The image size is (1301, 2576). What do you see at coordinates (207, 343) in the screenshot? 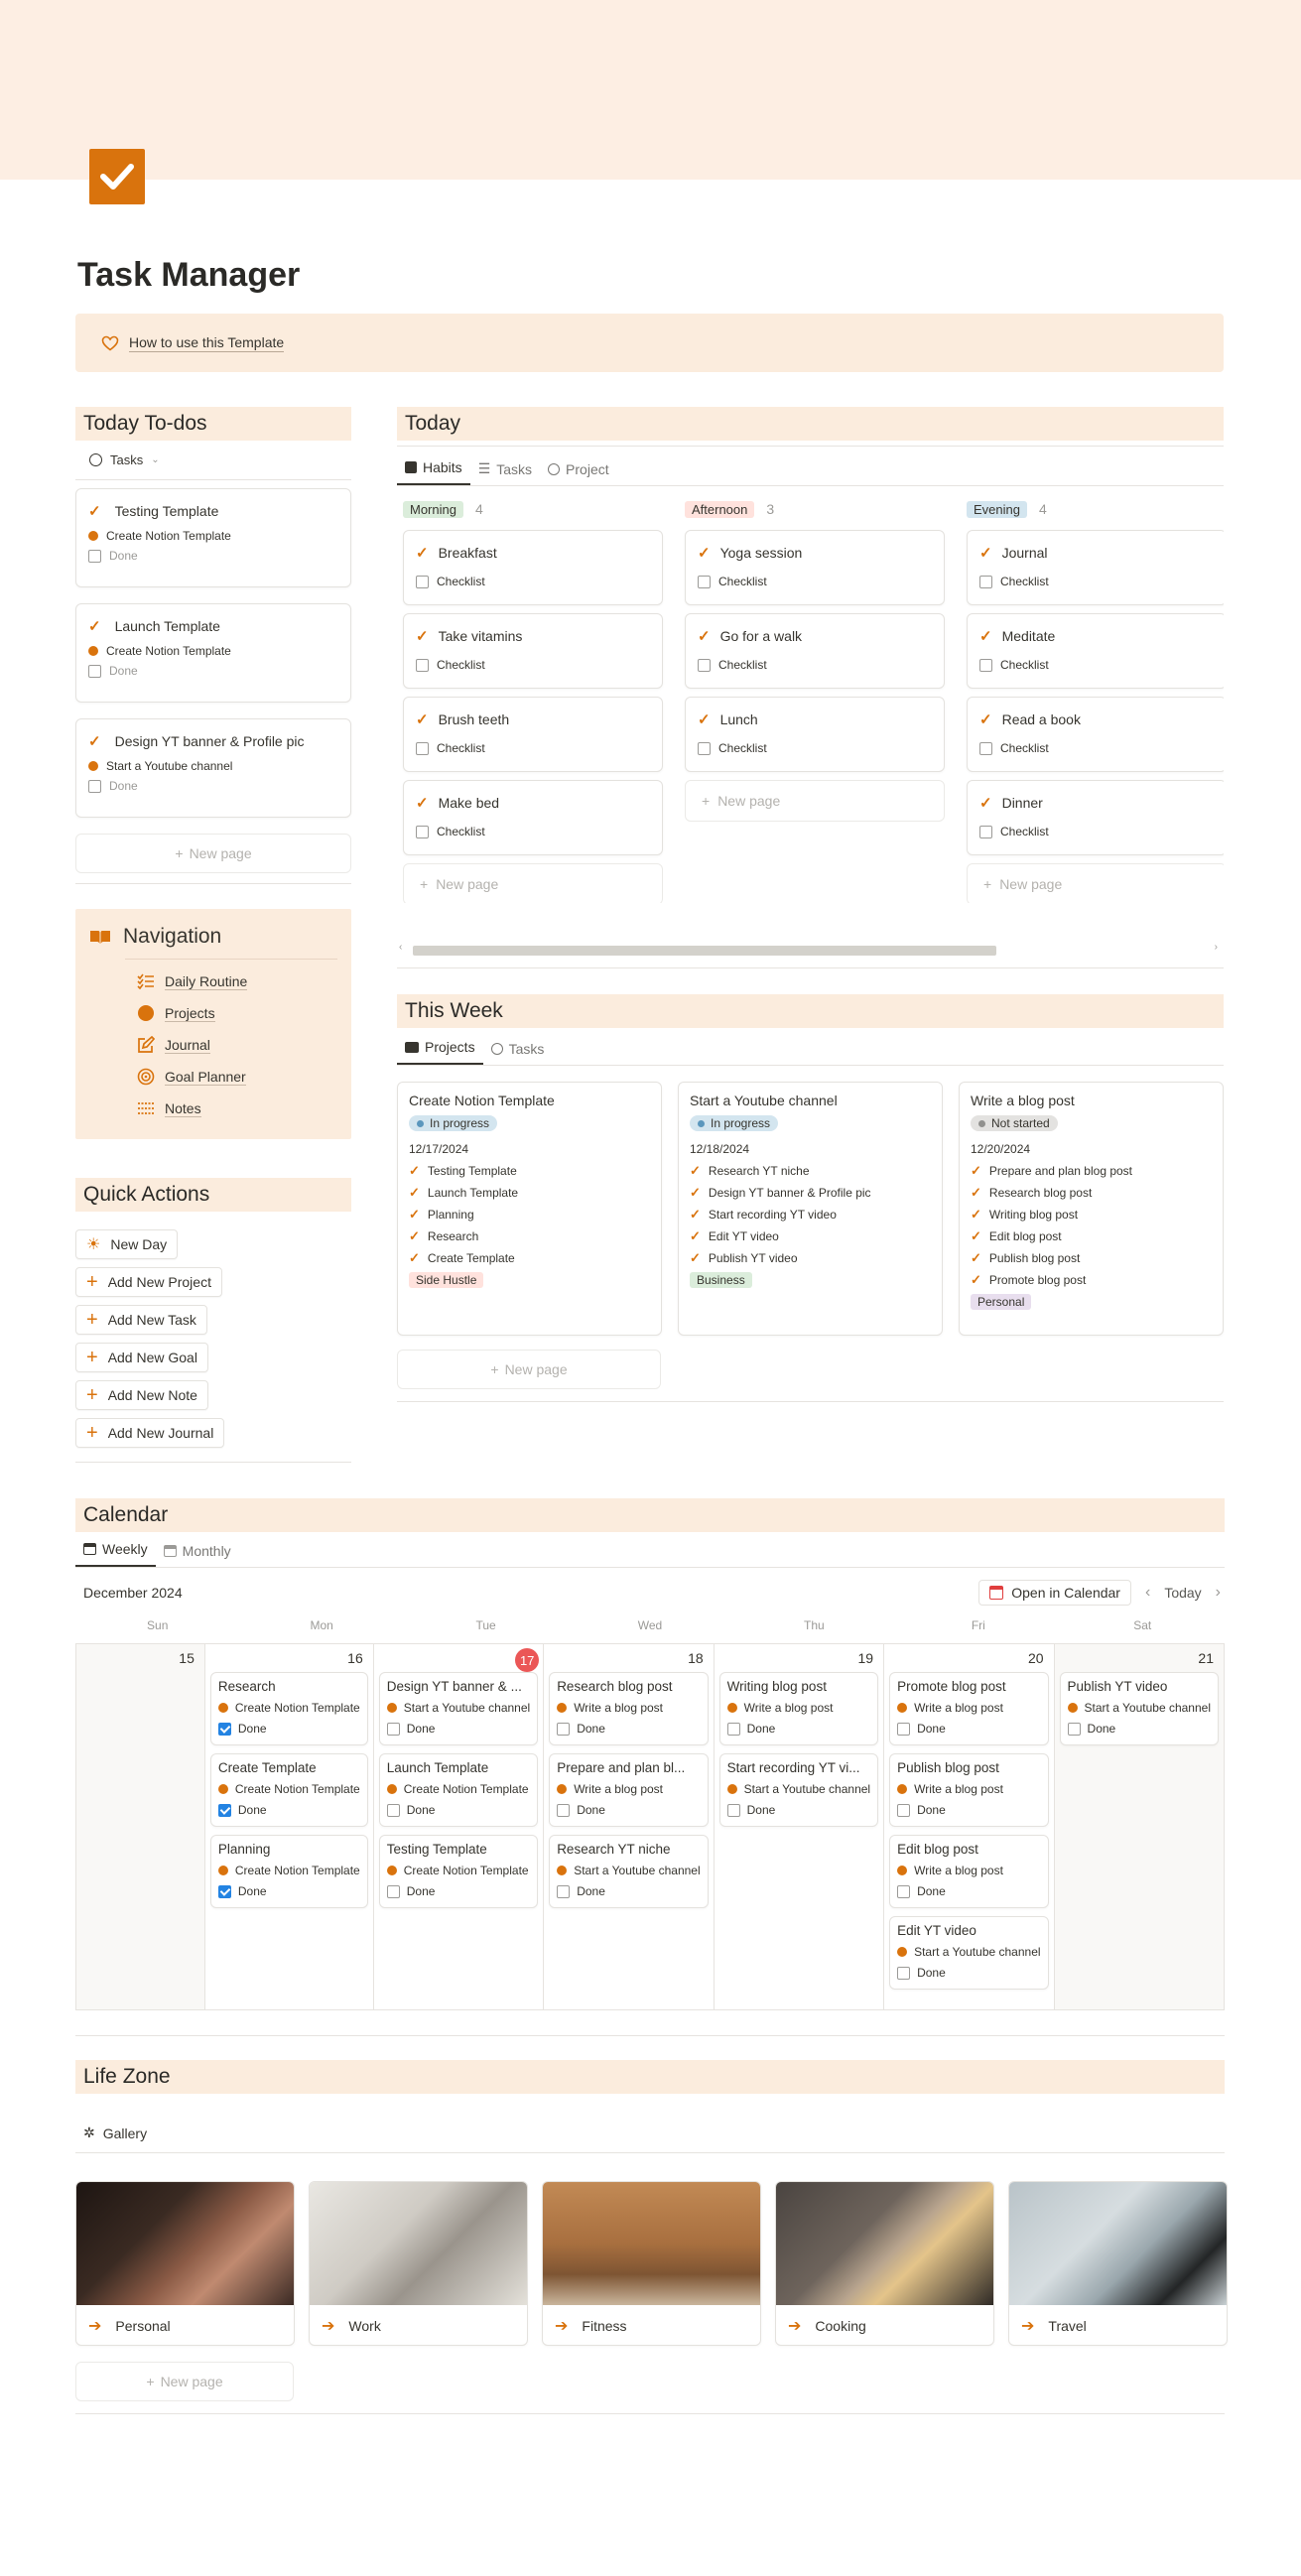
I see `how-to-use-link: How to use this Template` at bounding box center [207, 343].